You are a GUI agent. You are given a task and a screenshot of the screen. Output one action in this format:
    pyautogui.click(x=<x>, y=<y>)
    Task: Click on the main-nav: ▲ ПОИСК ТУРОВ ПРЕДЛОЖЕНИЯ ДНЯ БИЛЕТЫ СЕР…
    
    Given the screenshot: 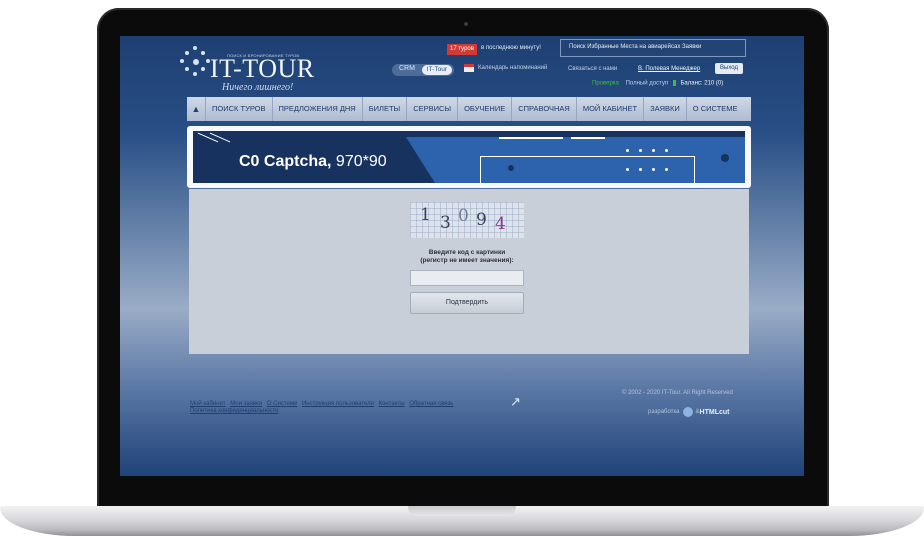 What is the action you would take?
    pyautogui.click(x=469, y=109)
    